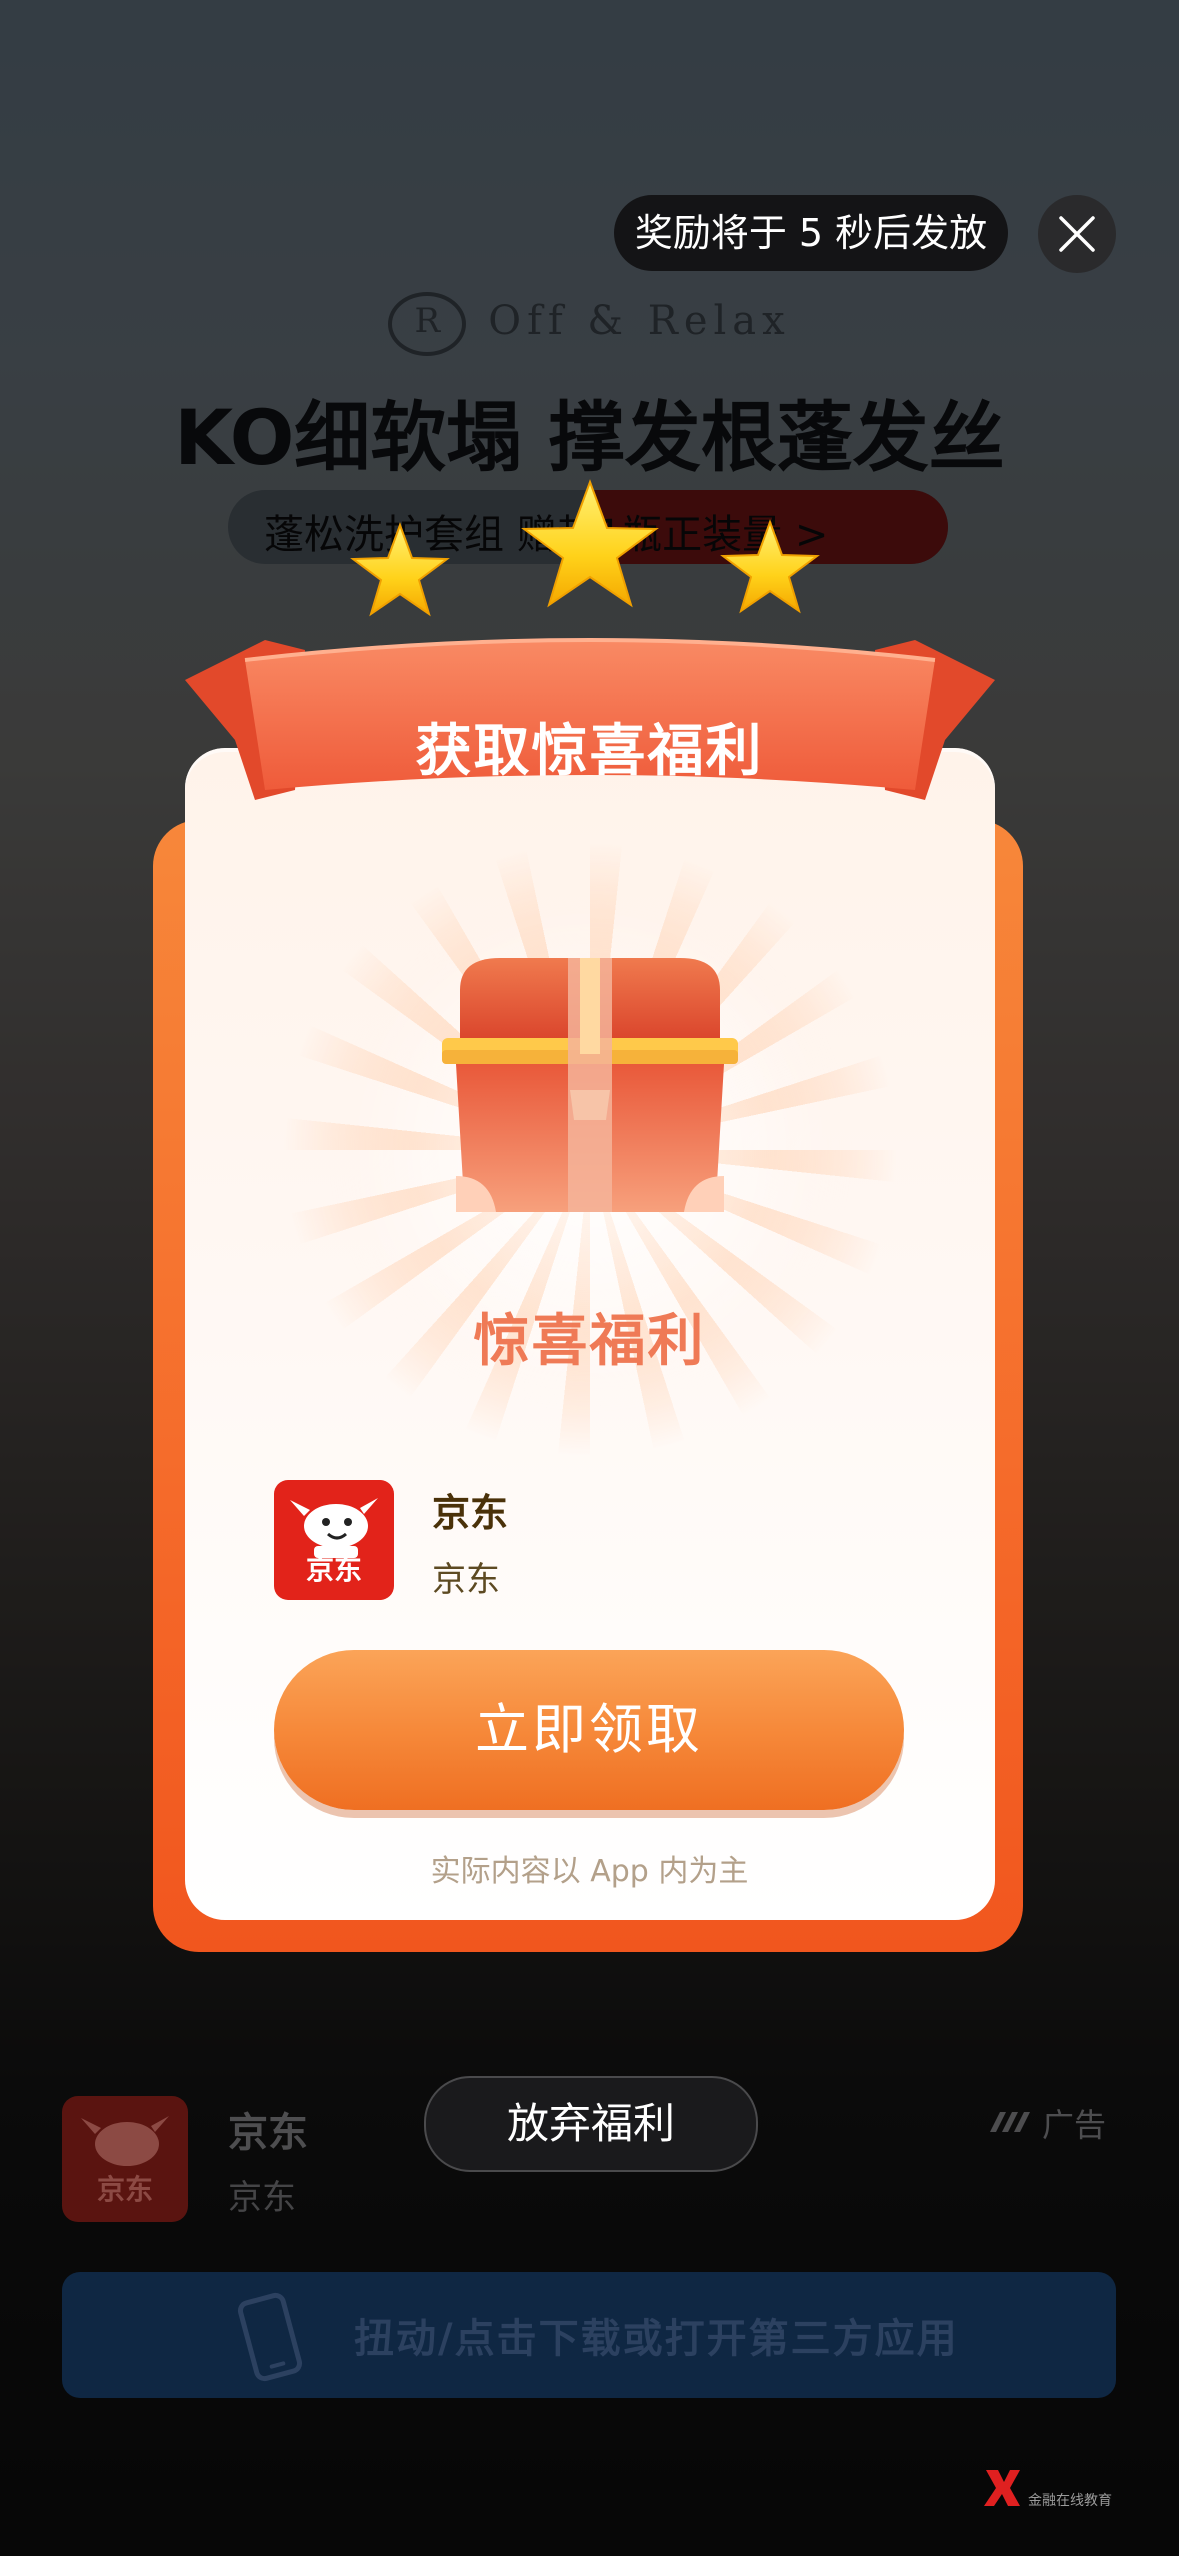 This screenshot has height=2556, width=1179. I want to click on watermark-text: 金融在线教育, so click(1070, 2501).